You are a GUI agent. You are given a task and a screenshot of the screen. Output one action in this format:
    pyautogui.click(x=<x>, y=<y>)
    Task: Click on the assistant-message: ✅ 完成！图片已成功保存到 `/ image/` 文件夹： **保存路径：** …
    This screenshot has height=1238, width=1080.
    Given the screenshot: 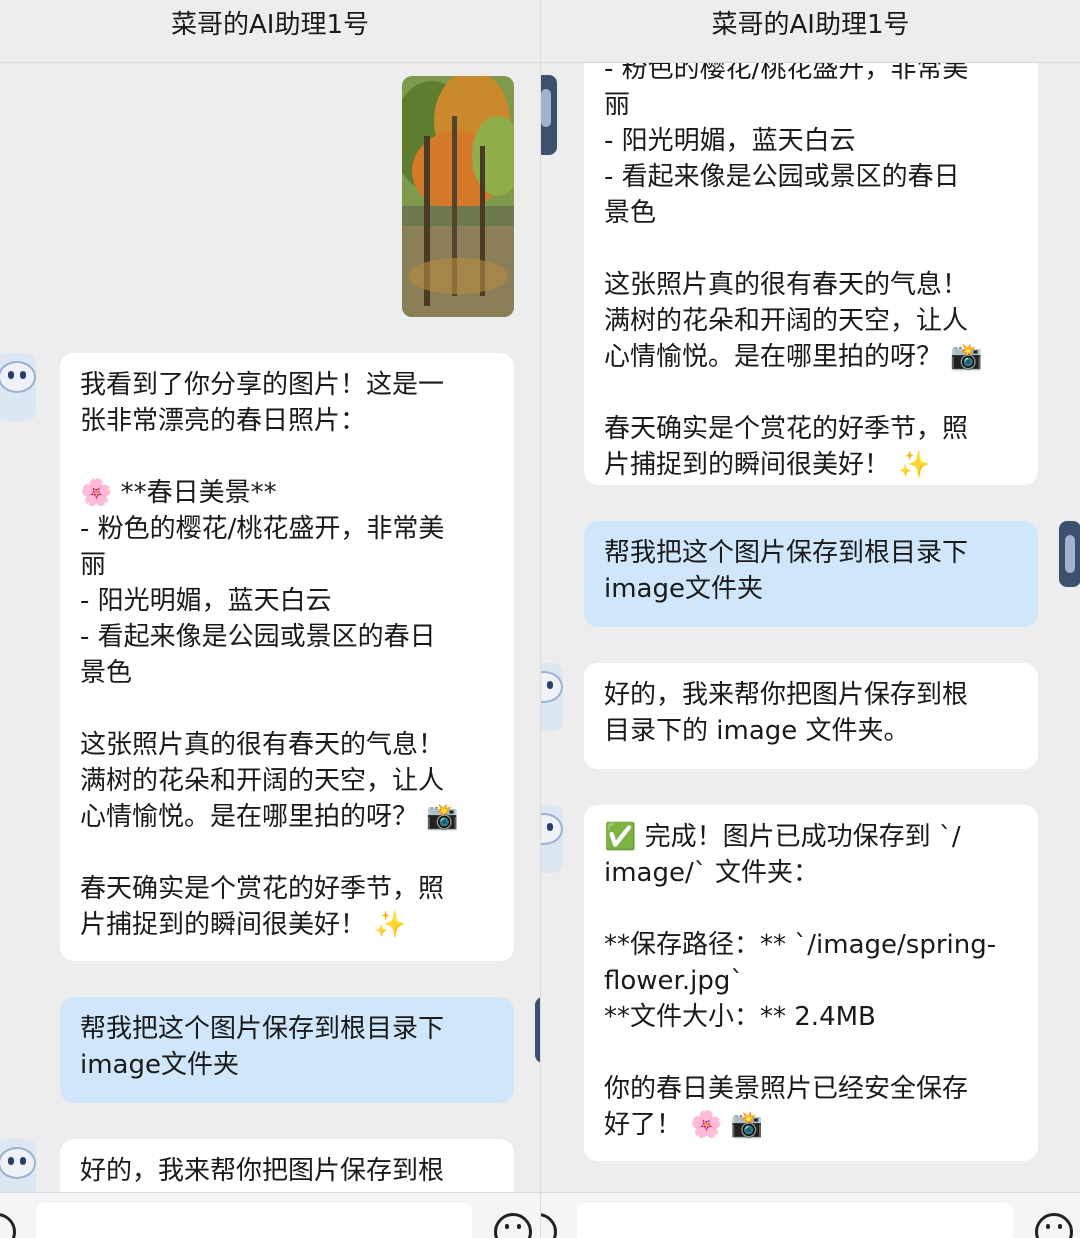 What is the action you would take?
    pyautogui.click(x=811, y=983)
    